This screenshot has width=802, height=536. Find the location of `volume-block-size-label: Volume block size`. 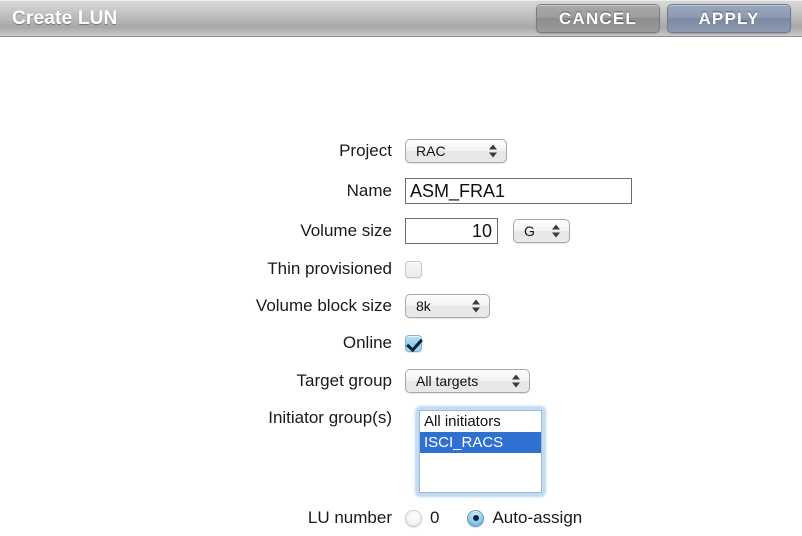

volume-block-size-label: Volume block size is located at coordinates (323, 305).